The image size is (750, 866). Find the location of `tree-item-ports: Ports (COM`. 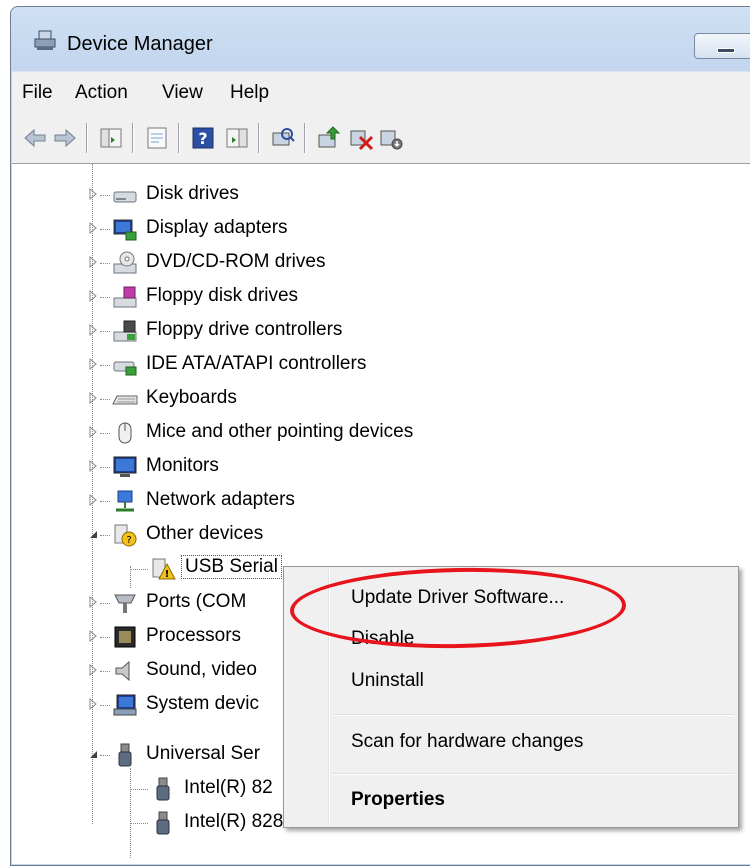

tree-item-ports: Ports (COM is located at coordinates (198, 603).